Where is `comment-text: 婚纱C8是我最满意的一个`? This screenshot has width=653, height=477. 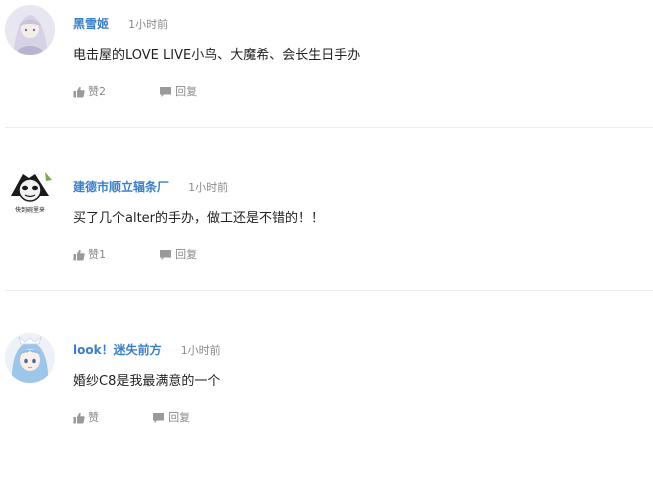
comment-text: 婚纱C8是我最满意的一个 is located at coordinates (147, 381).